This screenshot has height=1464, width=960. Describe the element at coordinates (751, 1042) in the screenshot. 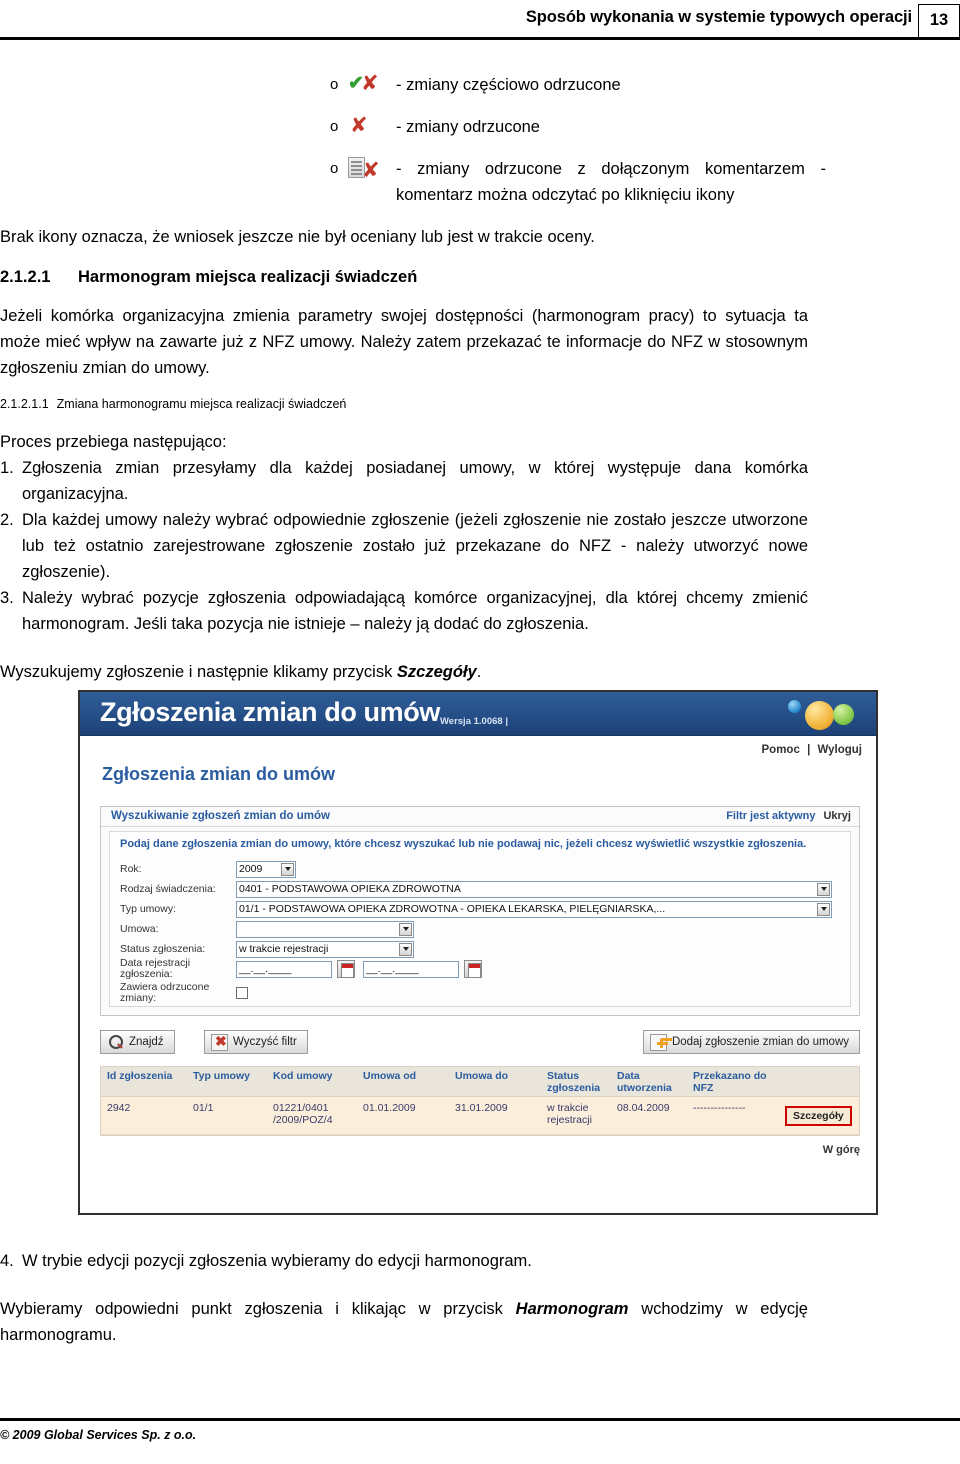

I see `add-submission-button: Dodaj zgłoszenie zmian do umowy` at that location.